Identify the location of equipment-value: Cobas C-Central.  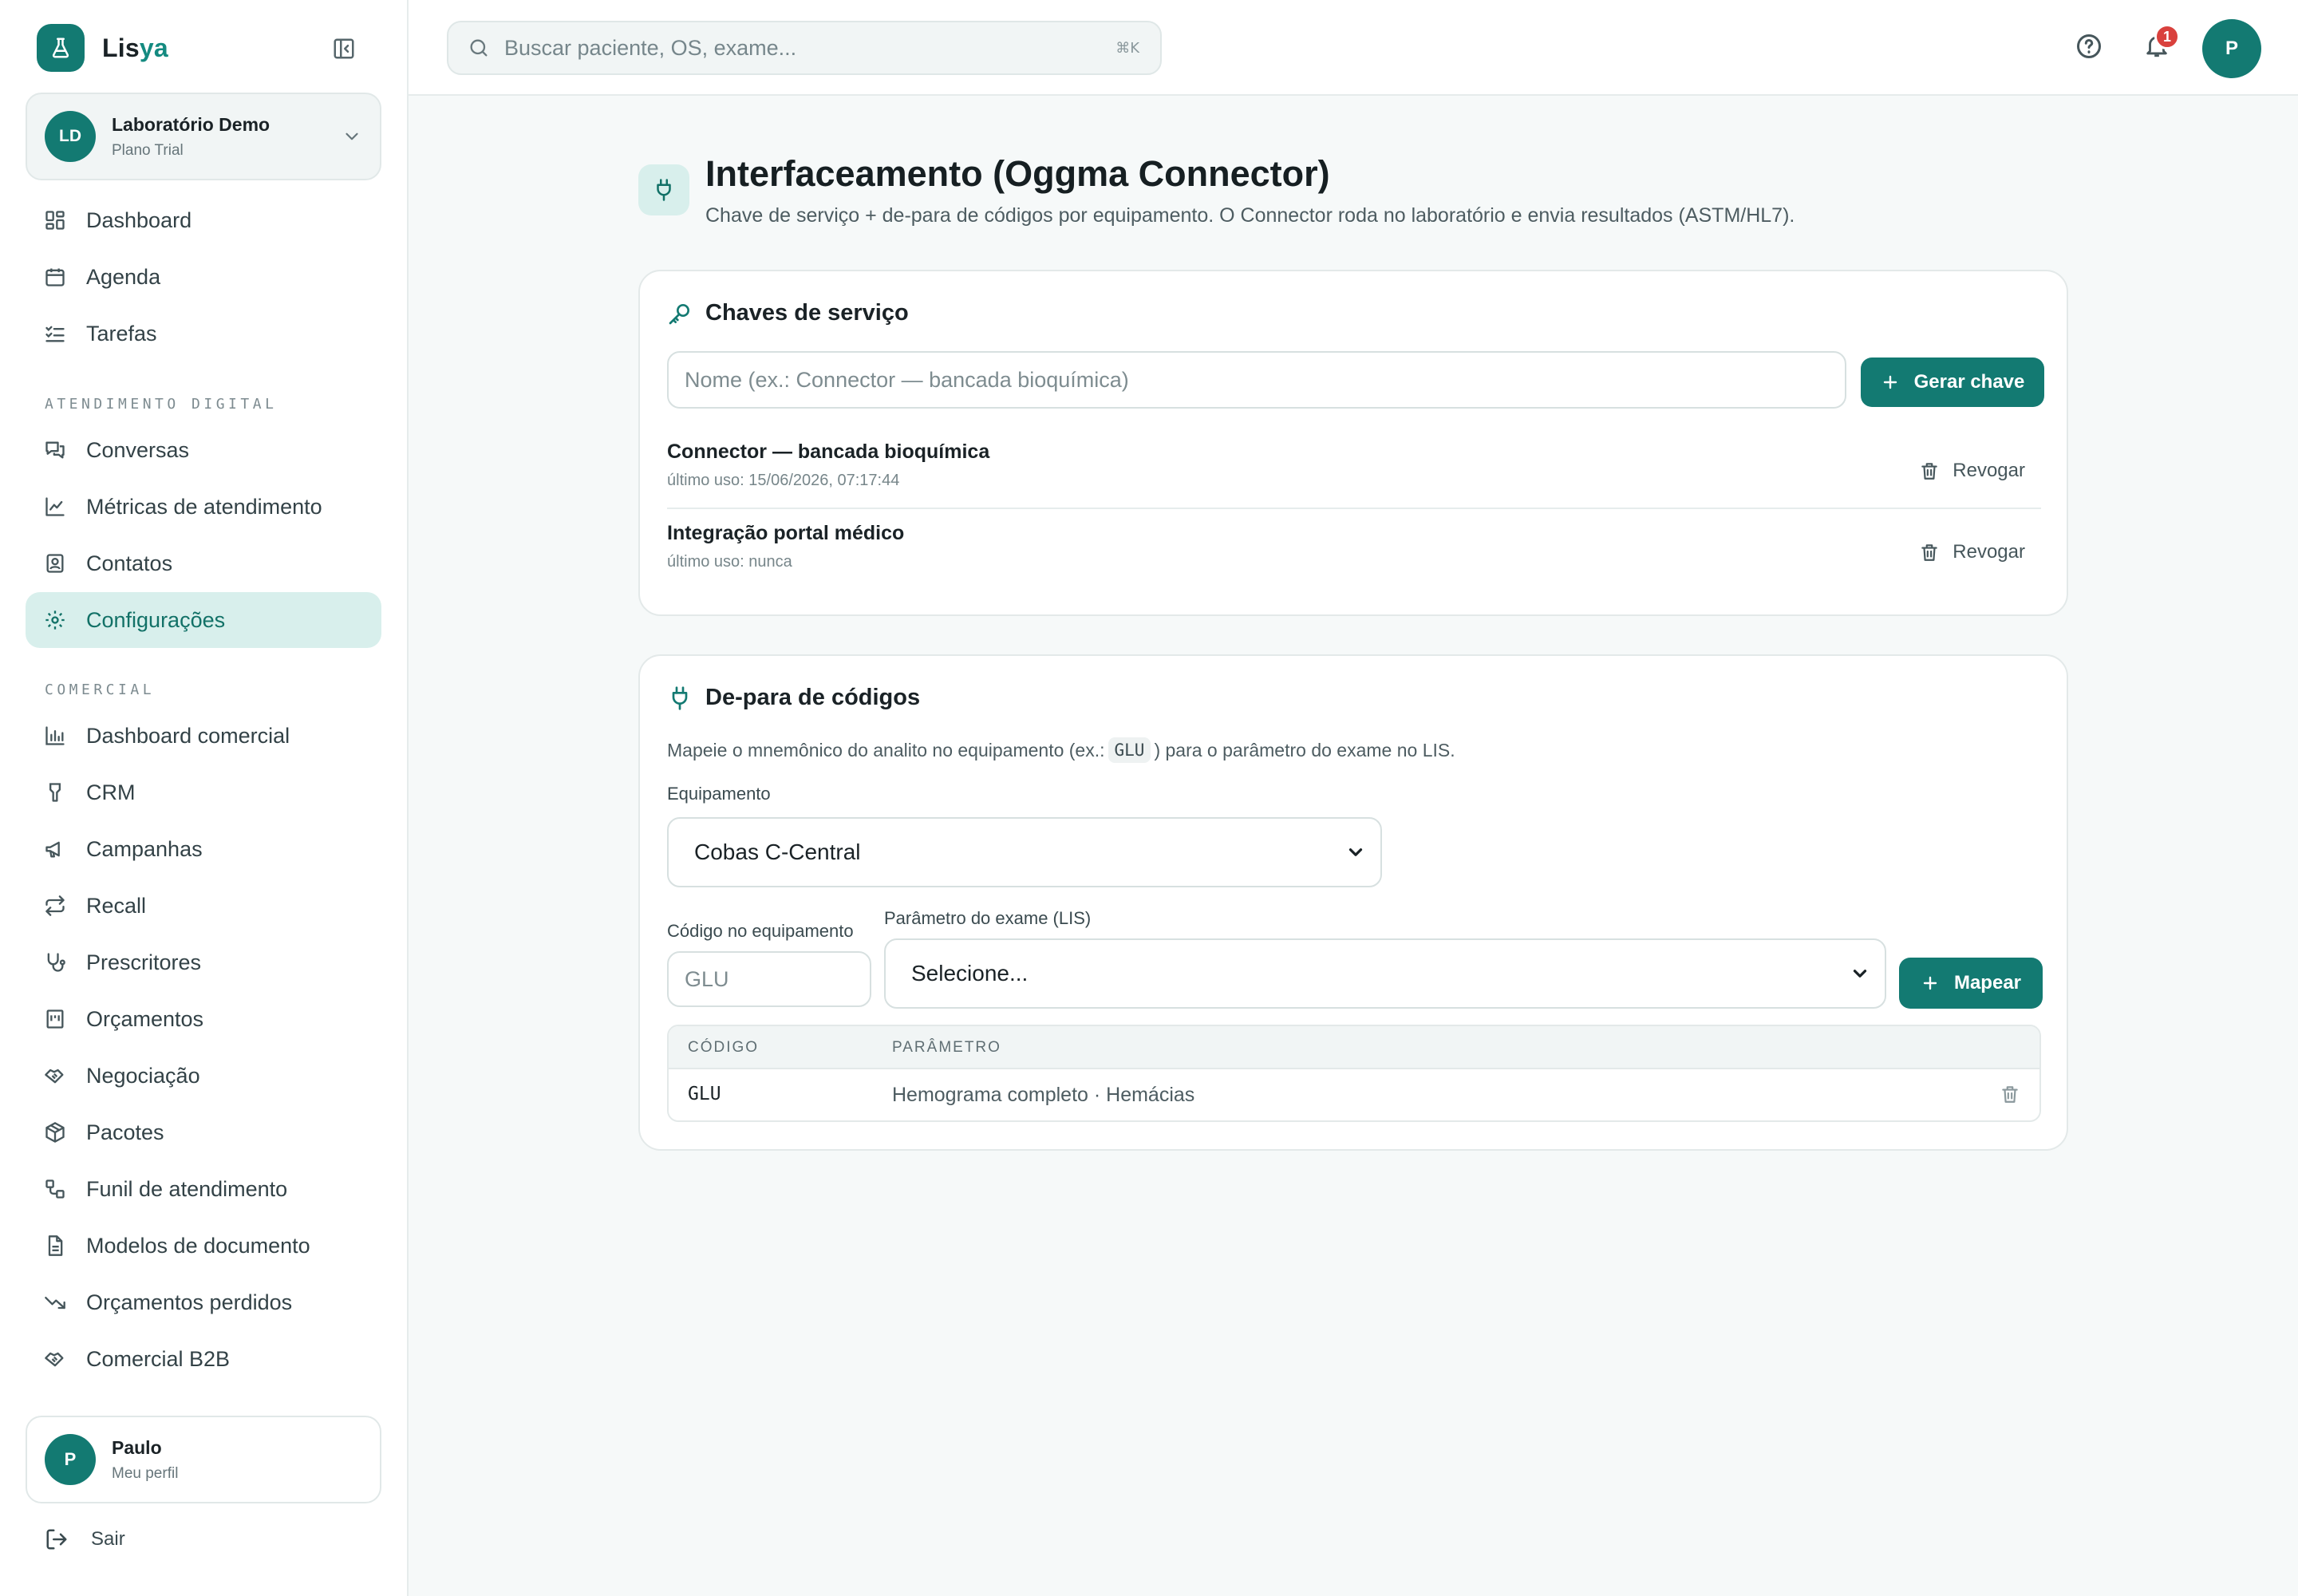
(778, 851).